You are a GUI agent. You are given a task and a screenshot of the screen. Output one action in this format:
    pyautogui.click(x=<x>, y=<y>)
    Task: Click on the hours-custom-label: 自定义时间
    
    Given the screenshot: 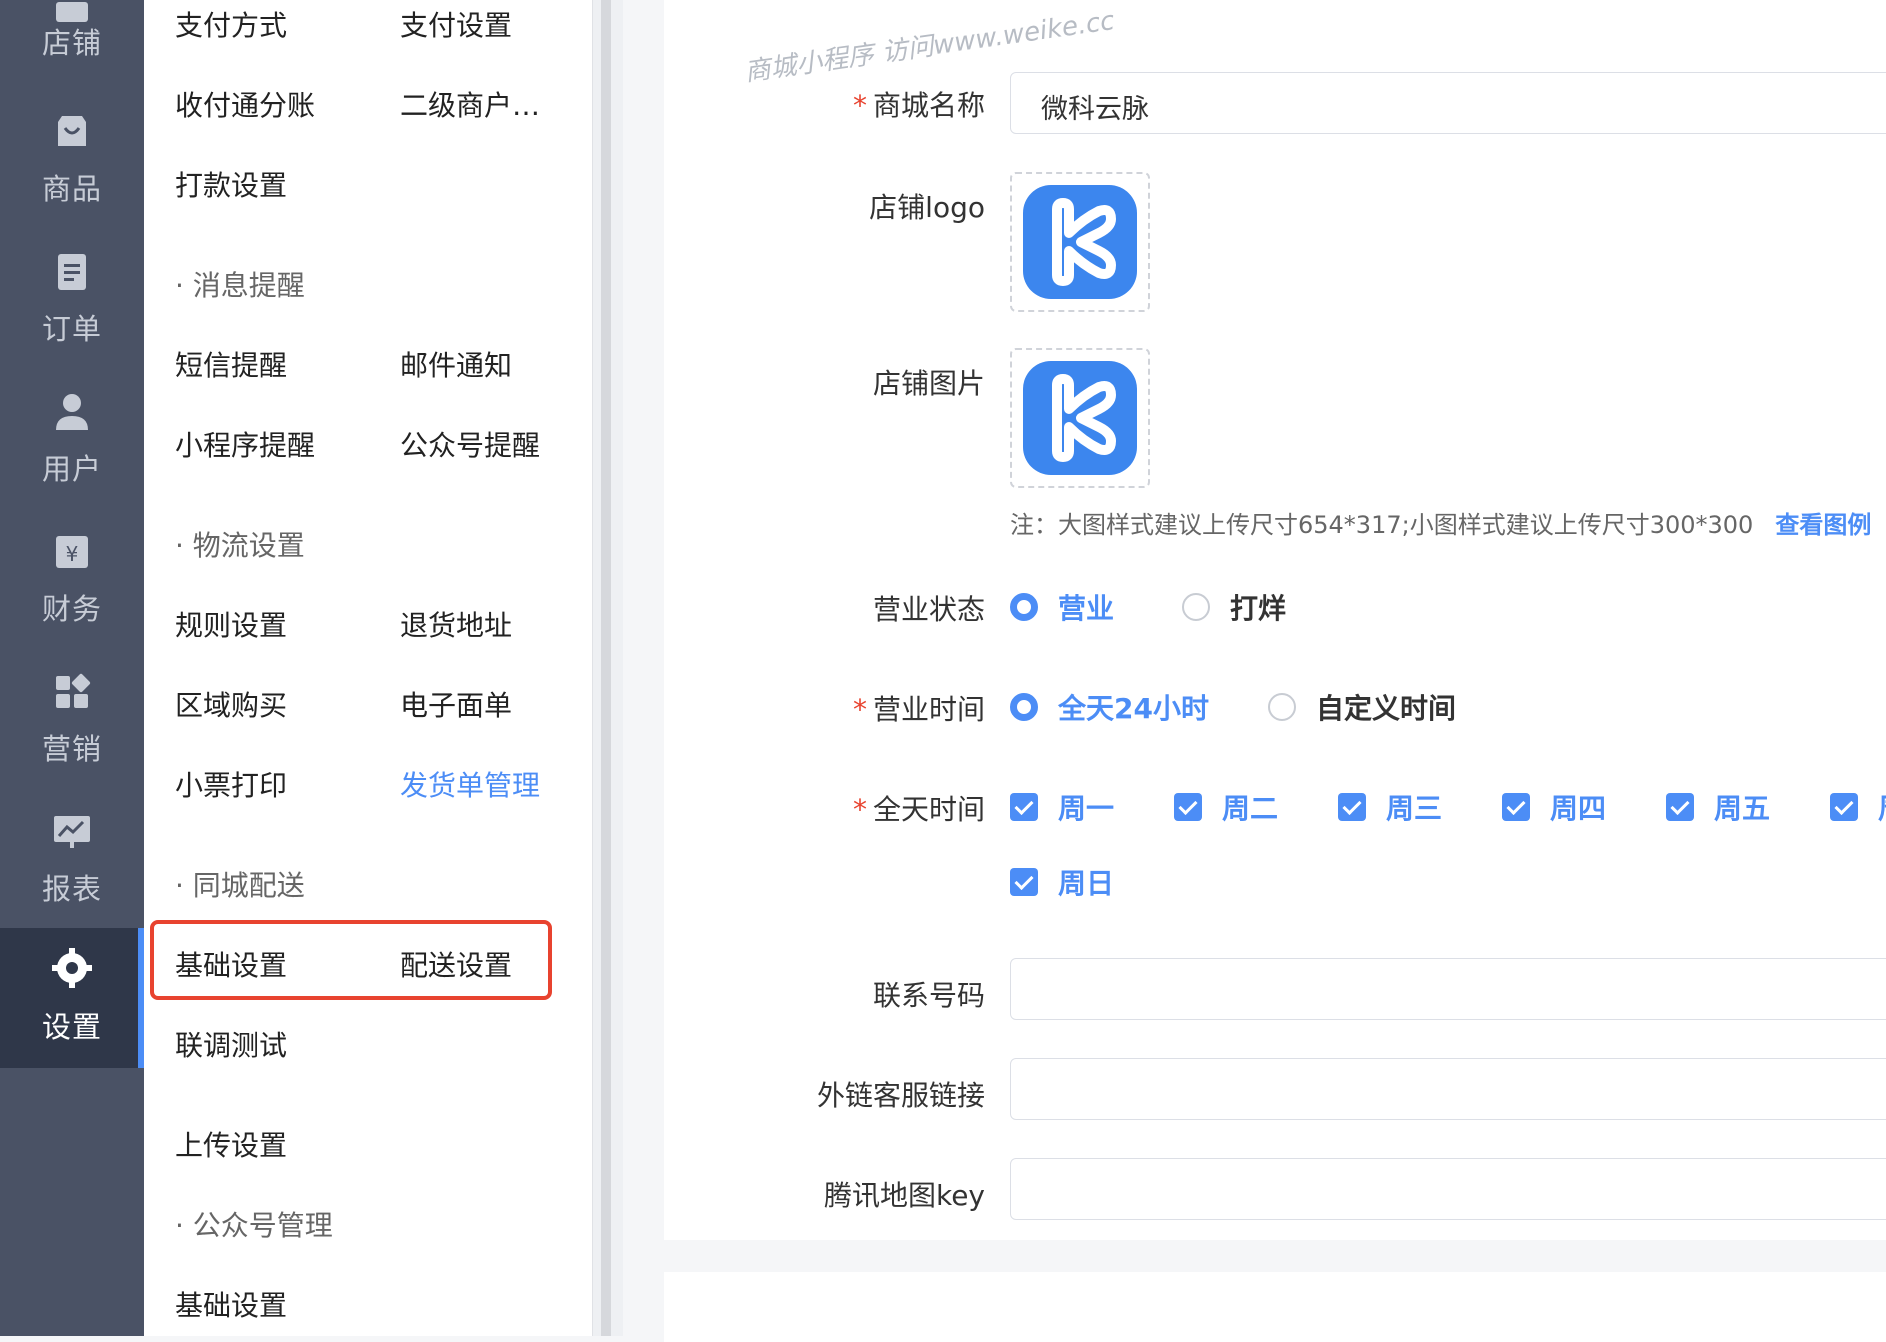 What is the action you would take?
    pyautogui.click(x=1386, y=707)
    